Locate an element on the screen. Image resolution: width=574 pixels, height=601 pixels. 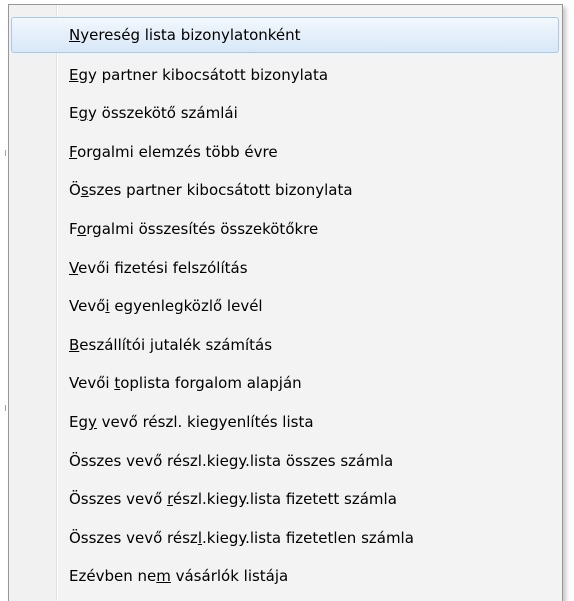
menu-item: Ezévben nem vásárlók listája is located at coordinates (285, 576).